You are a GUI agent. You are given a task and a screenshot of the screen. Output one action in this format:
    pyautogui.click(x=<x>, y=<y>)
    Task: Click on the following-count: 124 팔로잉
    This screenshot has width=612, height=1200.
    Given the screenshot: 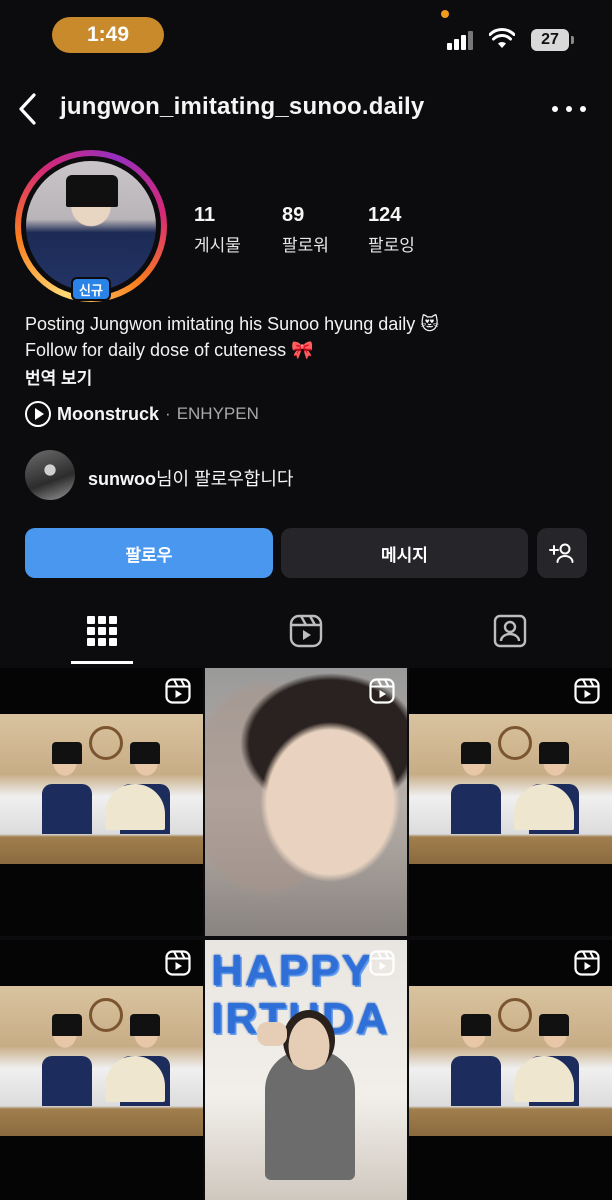 What is the action you would take?
    pyautogui.click(x=391, y=230)
    